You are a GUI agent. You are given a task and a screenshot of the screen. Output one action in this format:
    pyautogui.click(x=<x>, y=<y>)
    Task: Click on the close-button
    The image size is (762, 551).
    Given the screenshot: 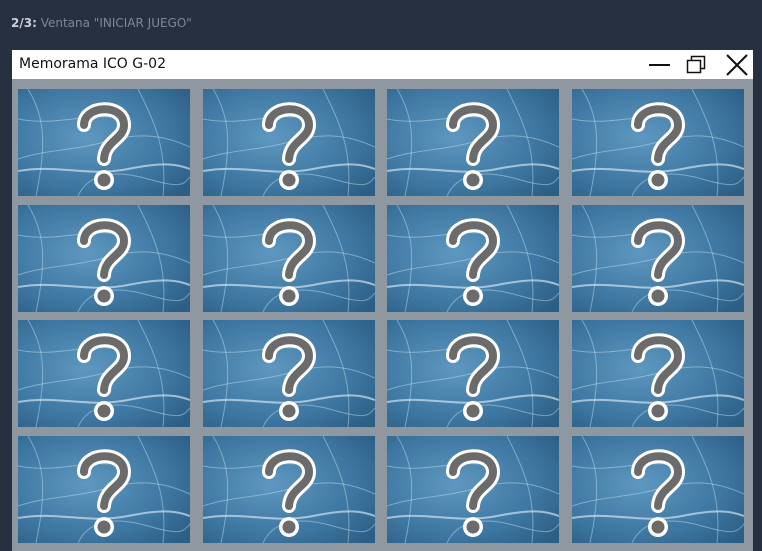 What is the action you would take?
    pyautogui.click(x=736, y=64)
    